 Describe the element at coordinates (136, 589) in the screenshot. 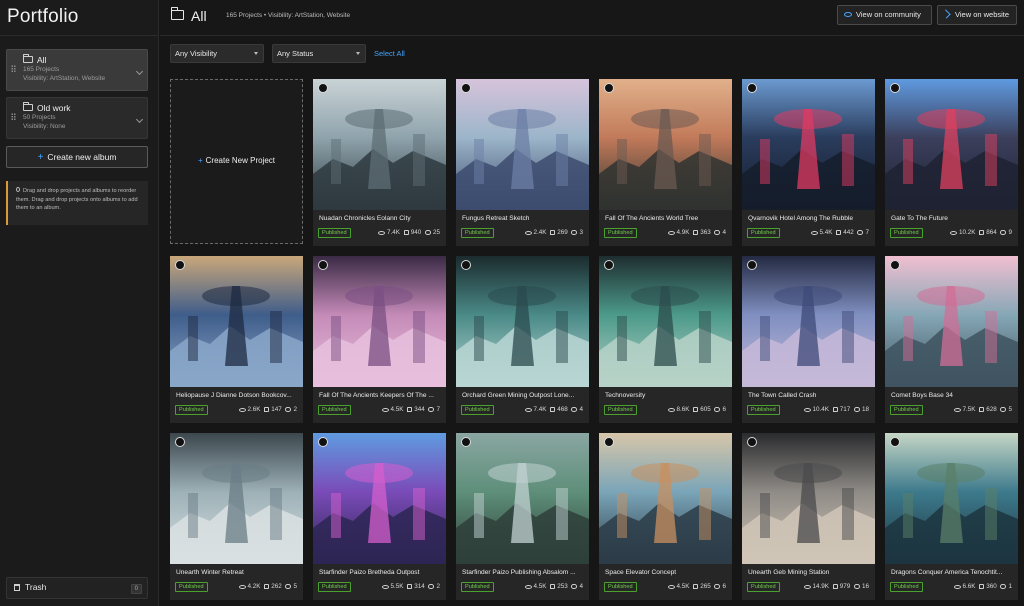

I see `trash-count: 0` at that location.